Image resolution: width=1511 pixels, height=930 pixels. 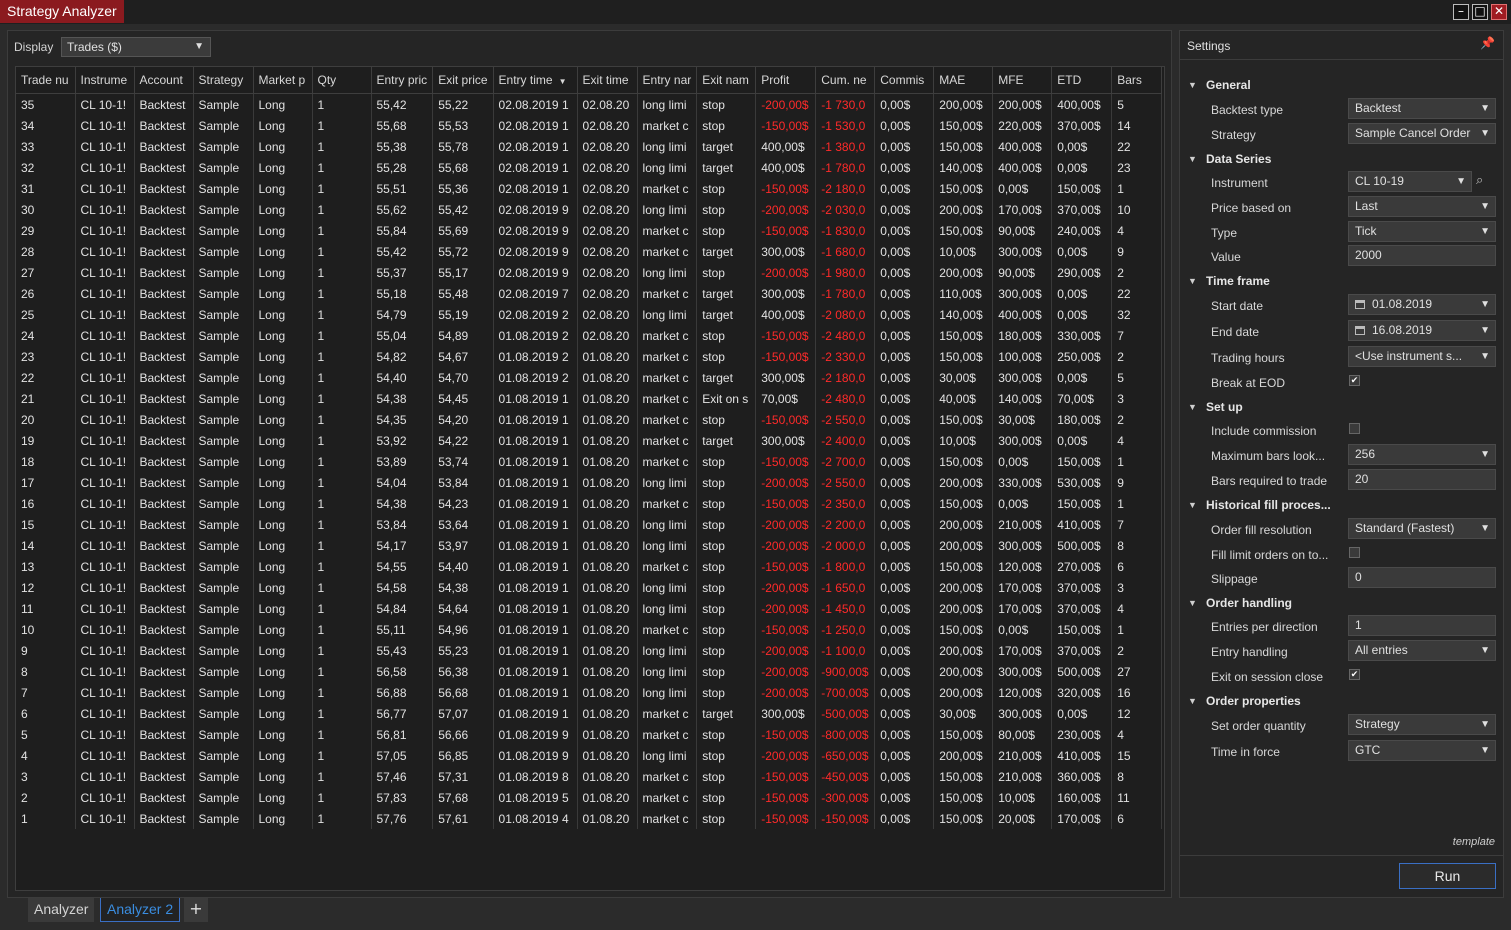 I want to click on column-header: Bars, so click(x=1137, y=80).